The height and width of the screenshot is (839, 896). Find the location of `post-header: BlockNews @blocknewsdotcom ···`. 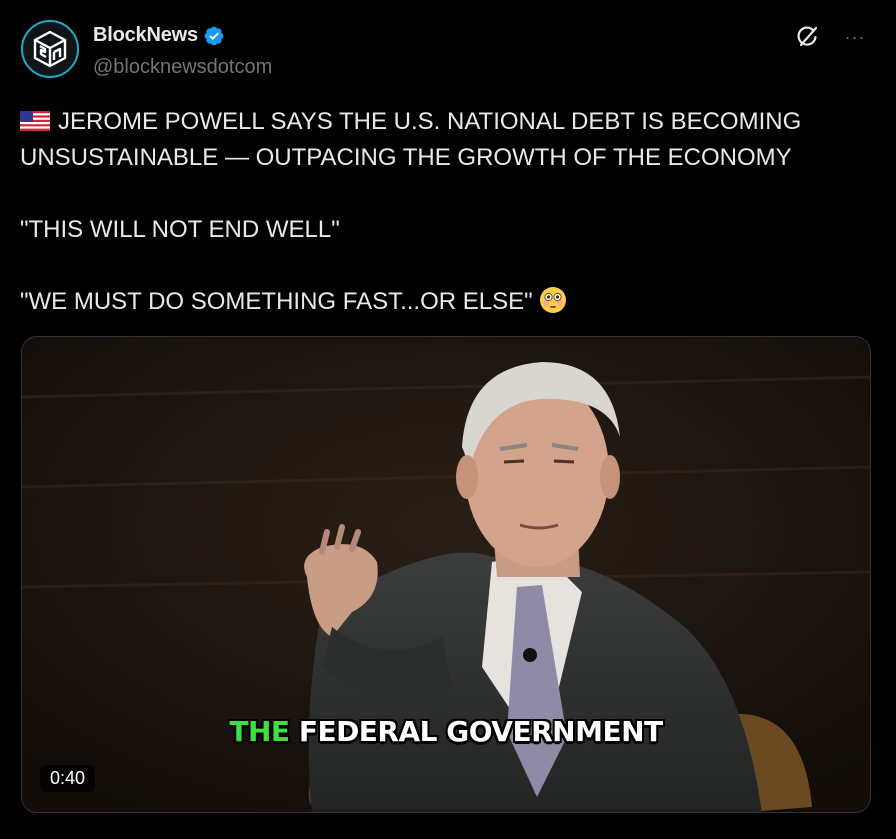

post-header: BlockNews @blocknewsdotcom ··· is located at coordinates (448, 50).